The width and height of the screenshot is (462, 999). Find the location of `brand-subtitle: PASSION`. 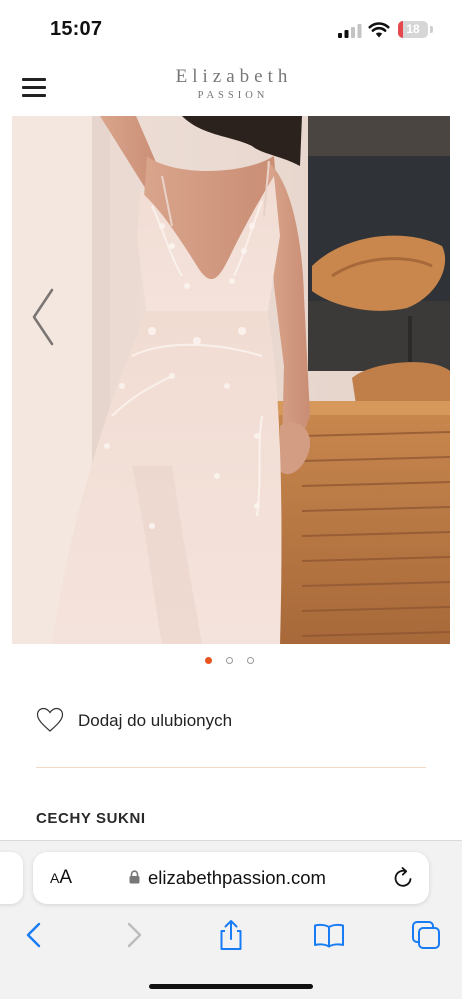

brand-subtitle: PASSION is located at coordinates (233, 95).